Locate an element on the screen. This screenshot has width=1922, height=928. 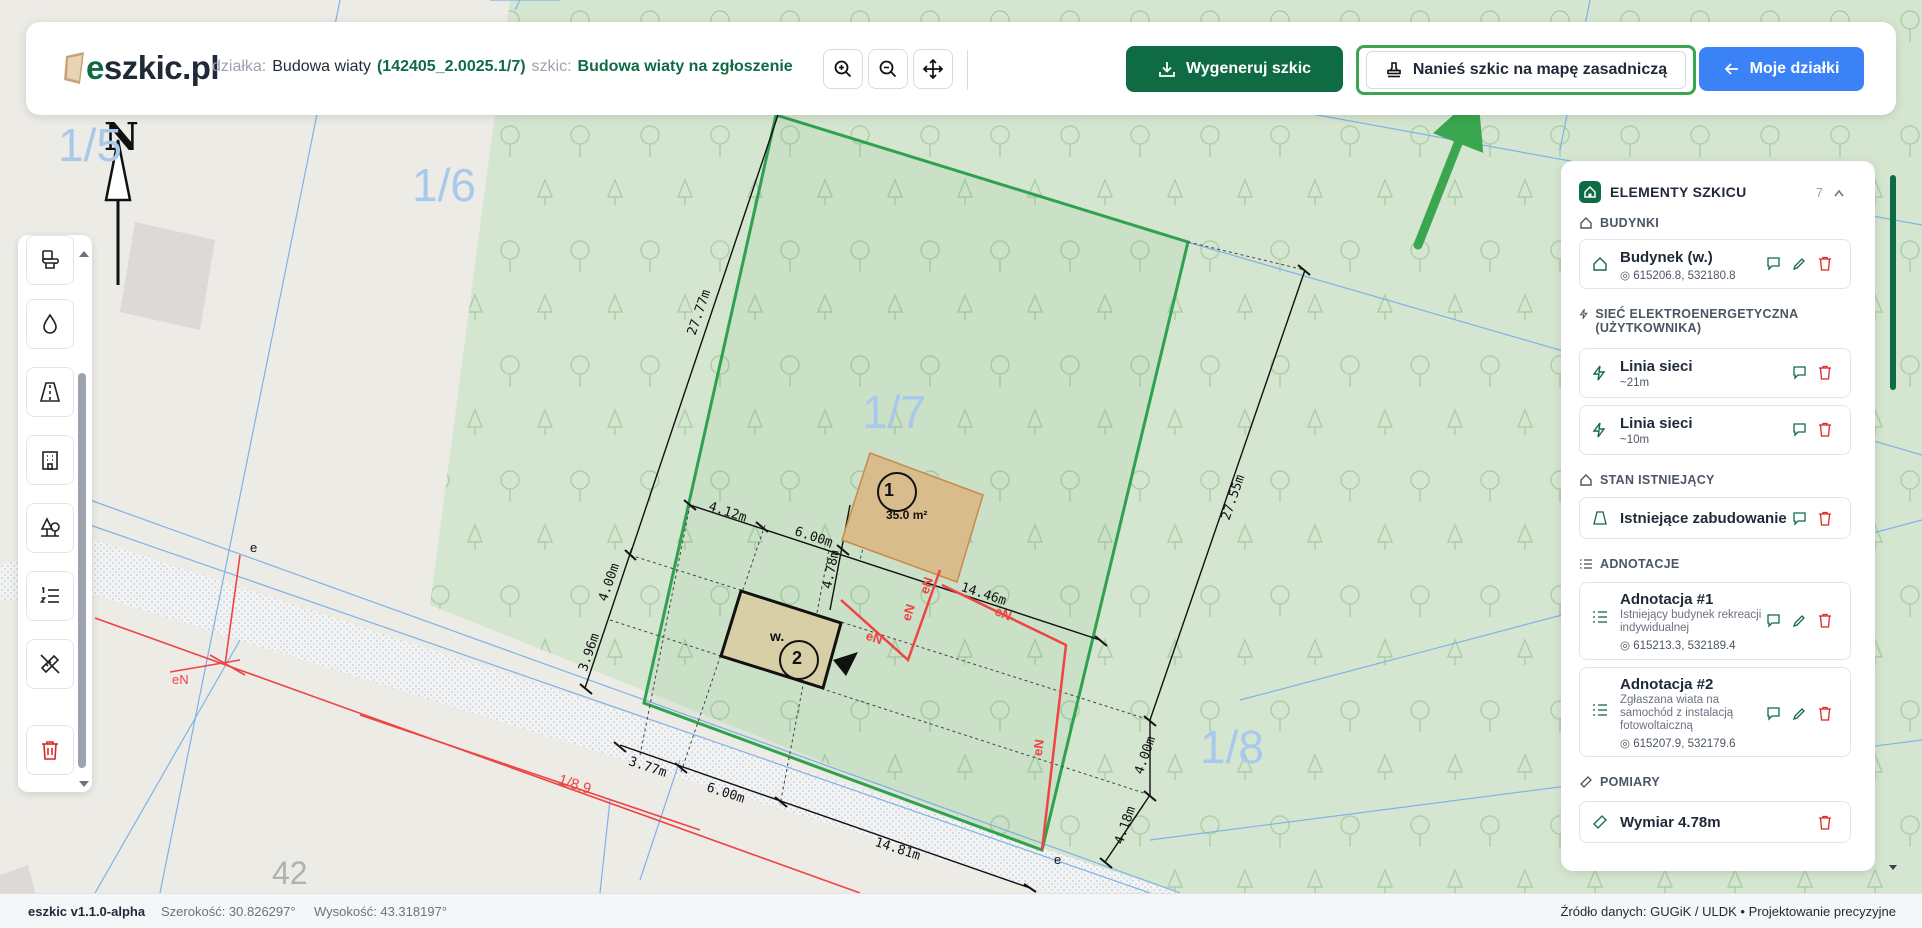
logo-text: szkic.pl is located at coordinates (161, 67).